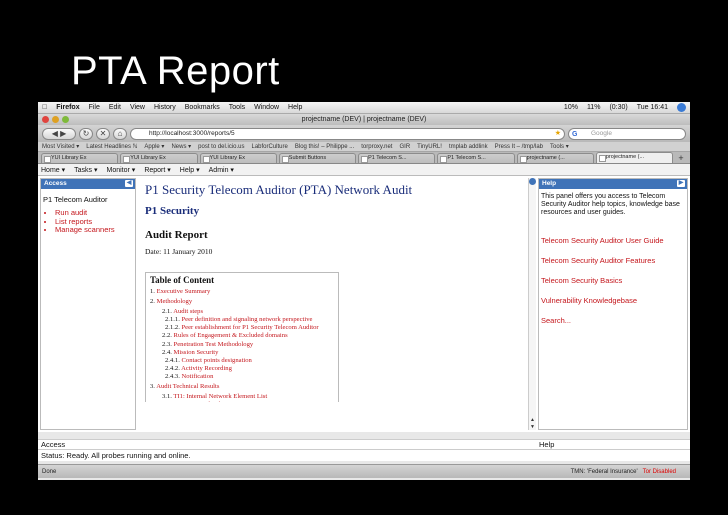  I want to click on menu-window: Window, so click(266, 107).